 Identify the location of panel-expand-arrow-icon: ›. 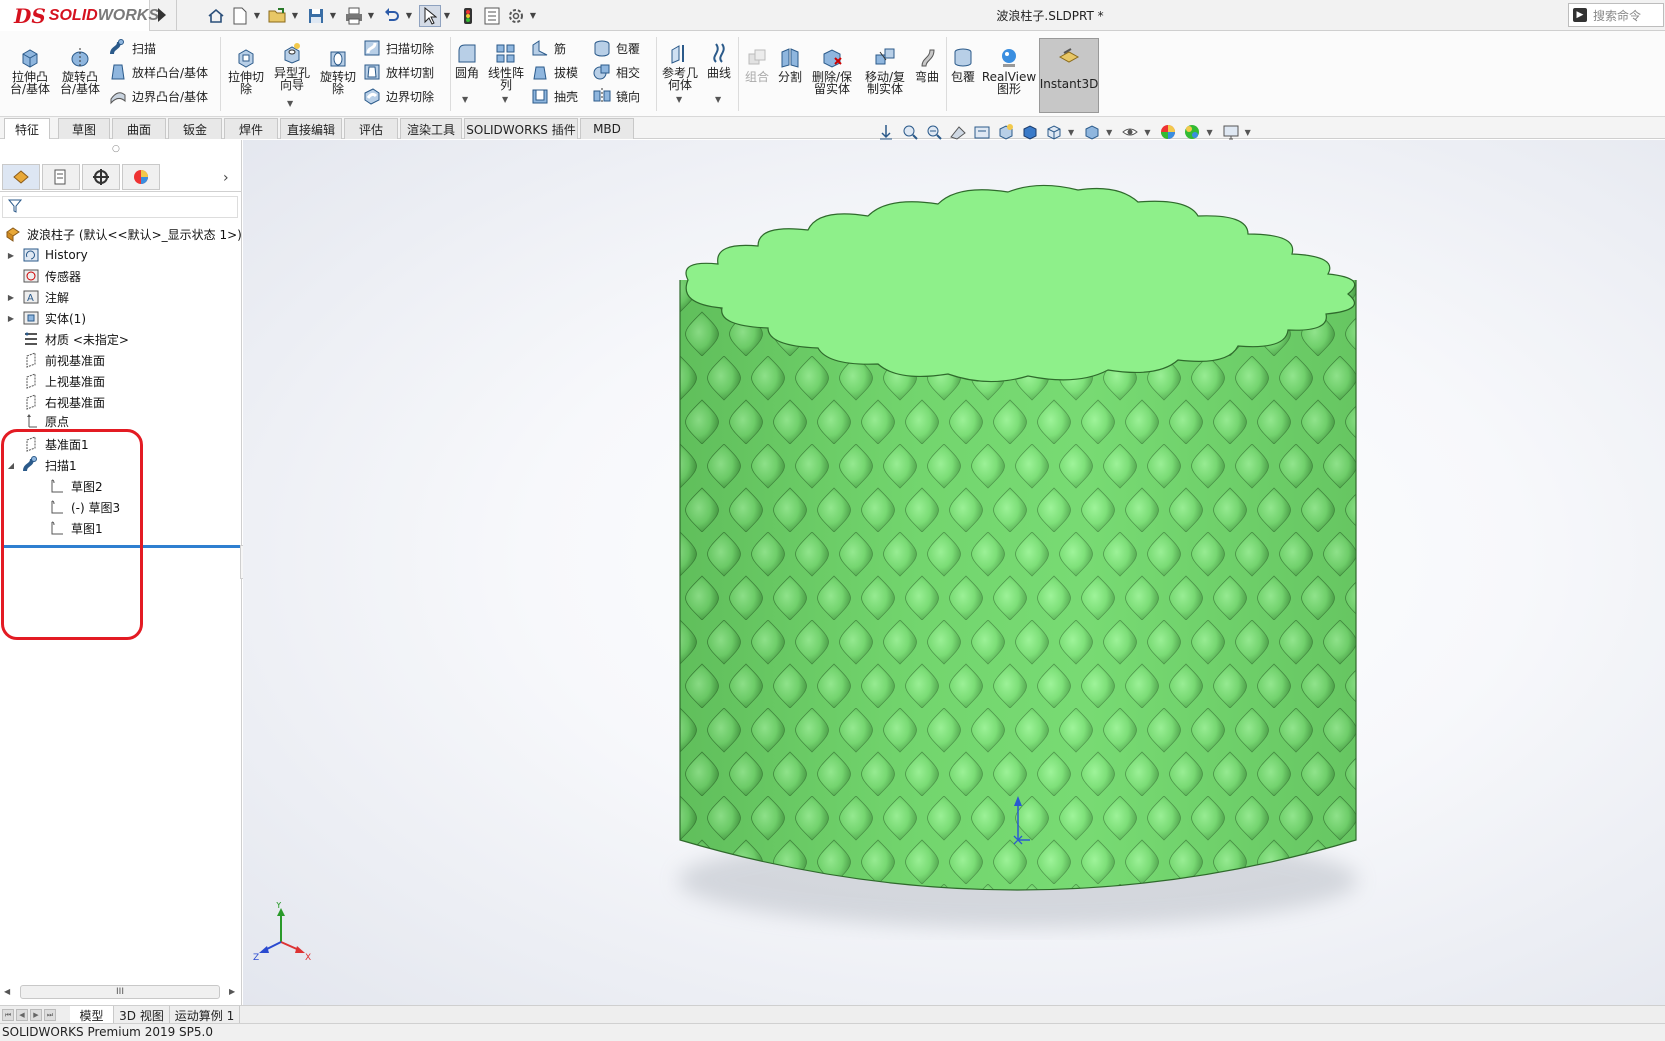
(226, 178).